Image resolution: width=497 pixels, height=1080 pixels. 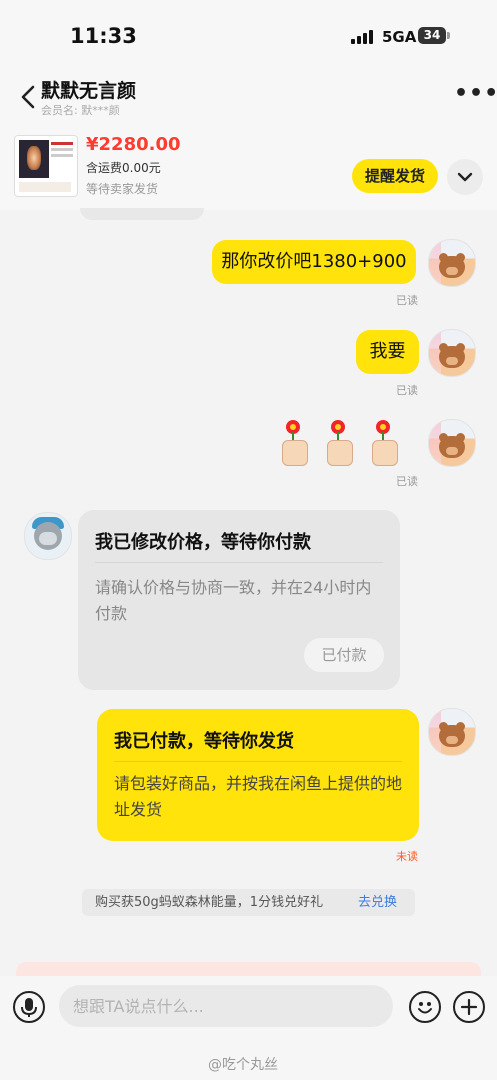 I want to click on emoji-button, so click(x=425, y=1007).